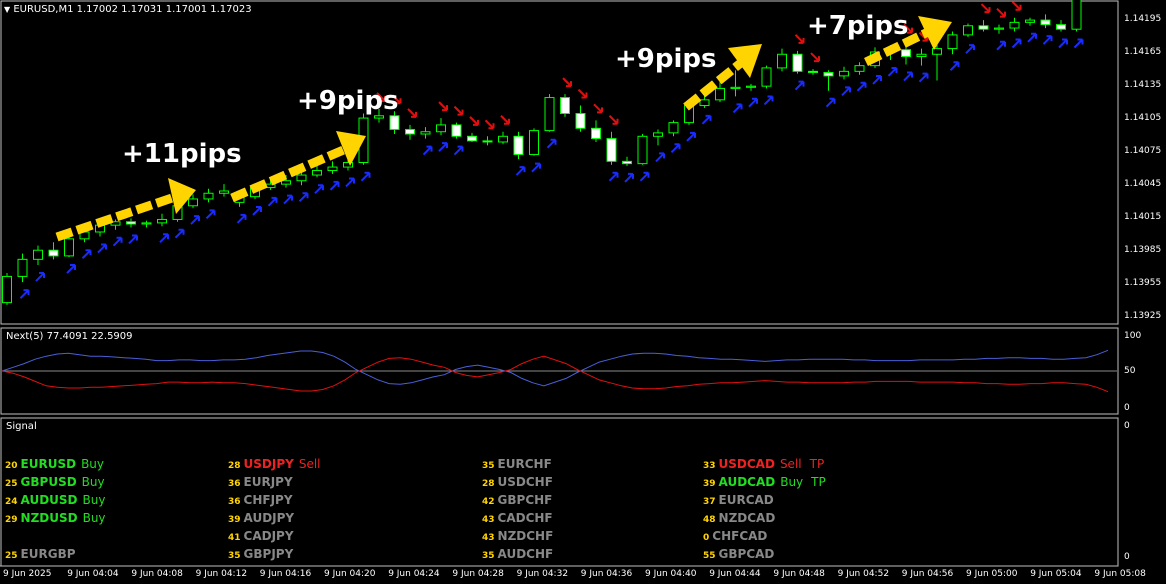 The height and width of the screenshot is (584, 1166). Describe the element at coordinates (1143, 250) in the screenshot. I see `price-label: 1.13985` at that location.